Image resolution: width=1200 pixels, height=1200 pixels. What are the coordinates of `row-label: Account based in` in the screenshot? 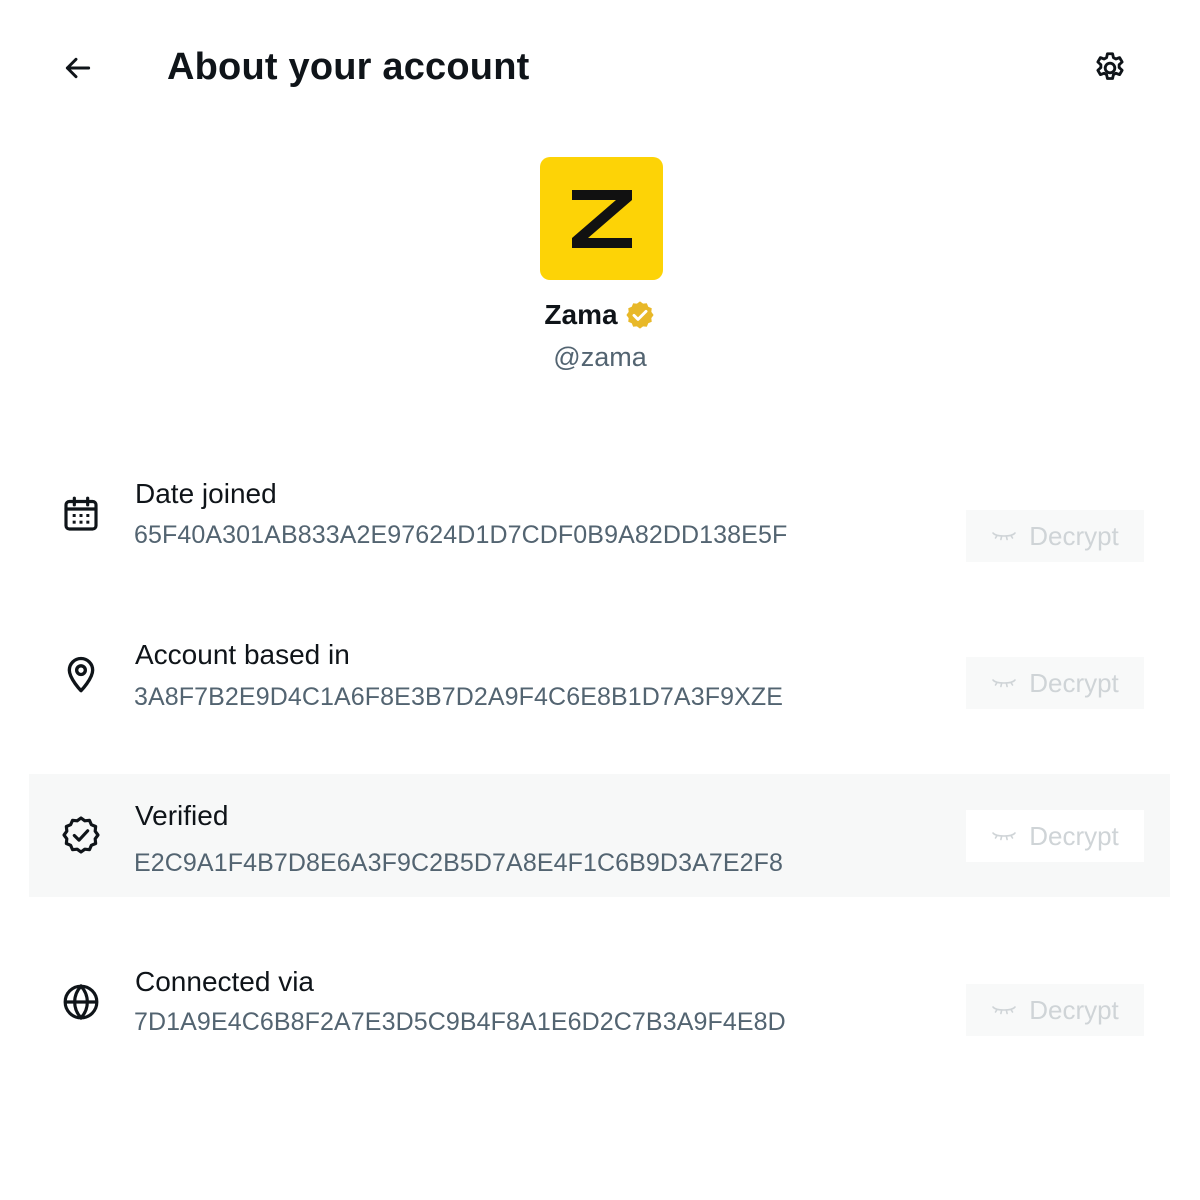 It's located at (242, 654).